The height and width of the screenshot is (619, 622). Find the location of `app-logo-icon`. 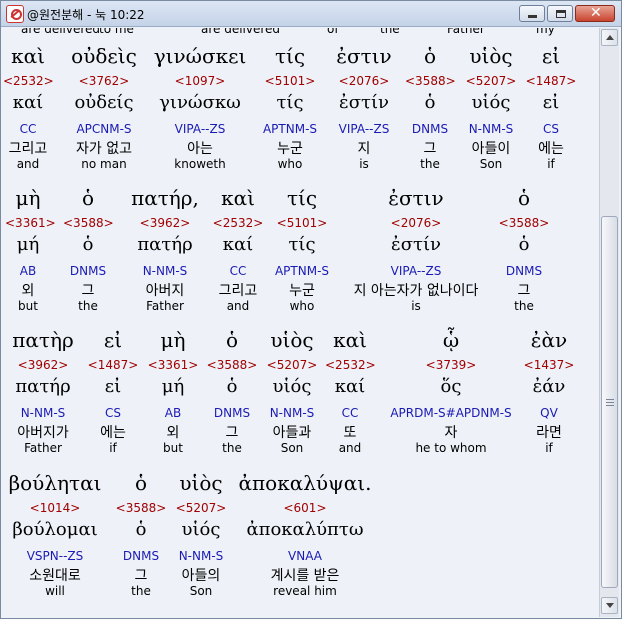

app-logo-icon is located at coordinates (15, 14).